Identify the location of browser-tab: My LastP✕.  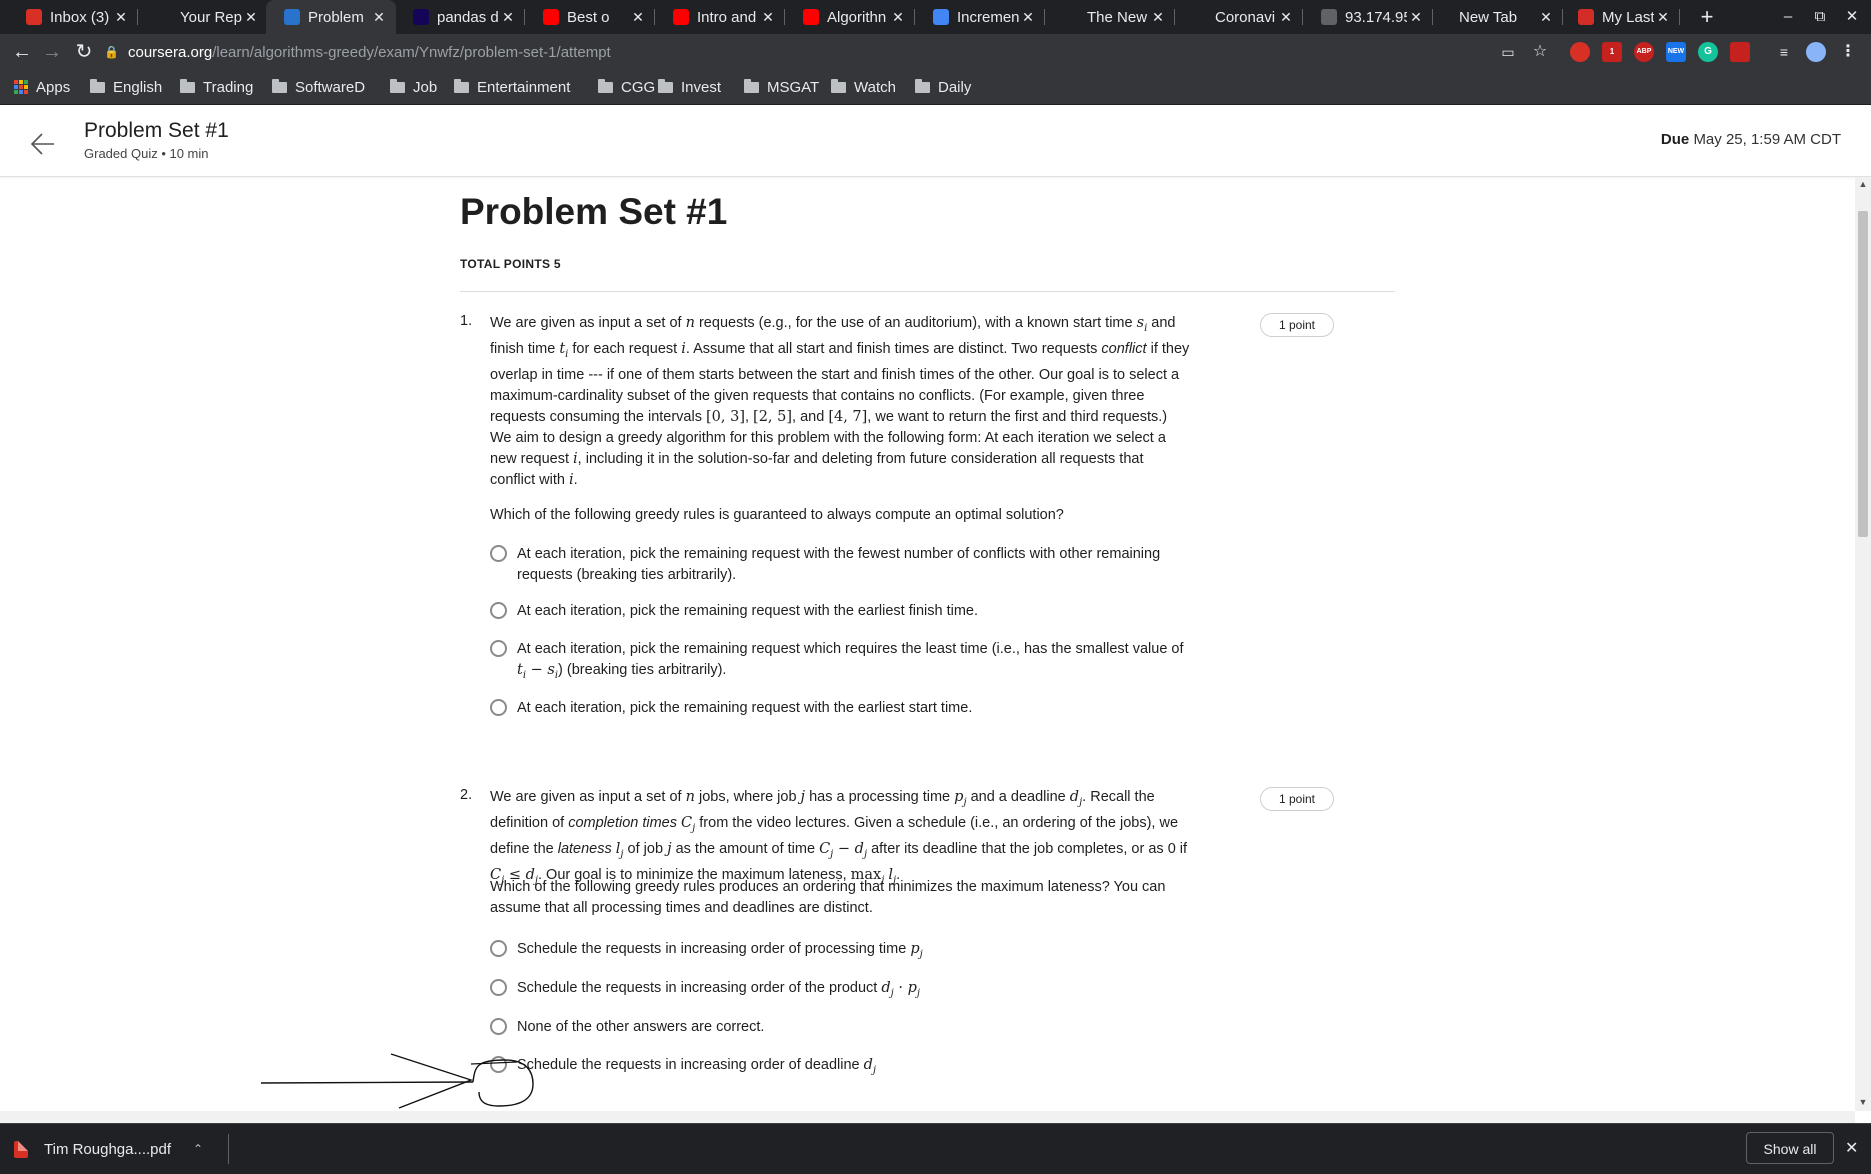
(1620, 17).